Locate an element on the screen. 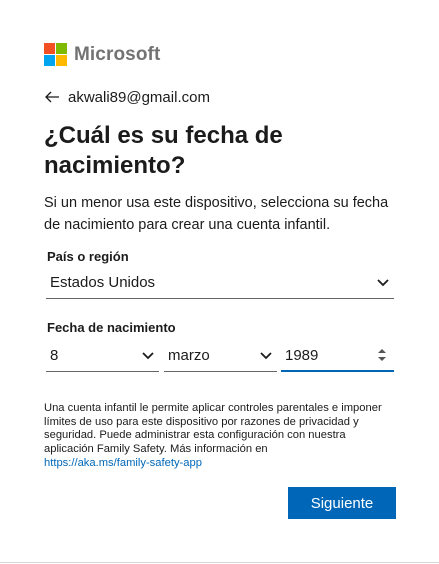  identity-banner: akwali89@gmail.com is located at coordinates (127, 97).